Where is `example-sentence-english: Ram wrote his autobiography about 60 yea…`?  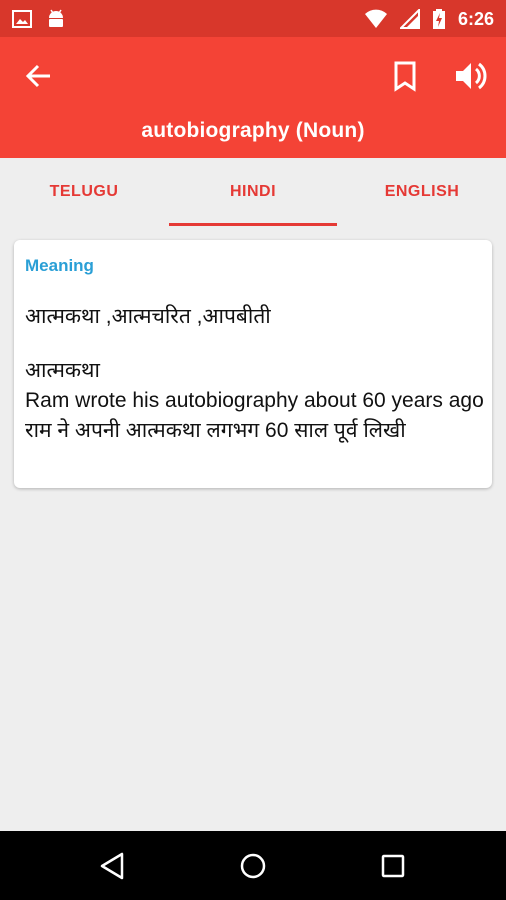
example-sentence-english: Ram wrote his autobiography about 60 yea… is located at coordinates (254, 400).